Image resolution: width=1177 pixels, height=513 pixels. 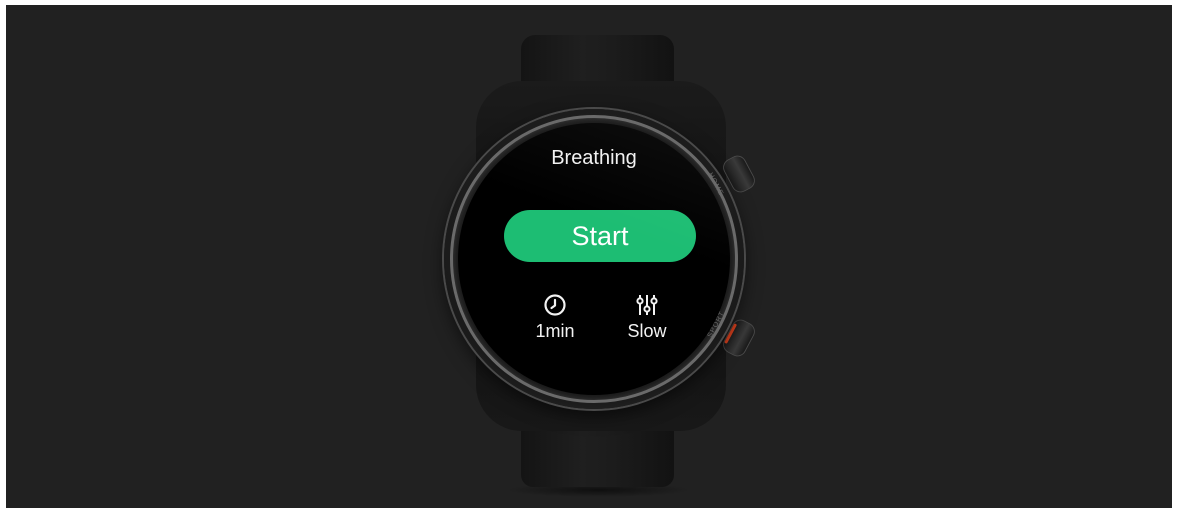 I want to click on speed-label: Slow, so click(x=647, y=331).